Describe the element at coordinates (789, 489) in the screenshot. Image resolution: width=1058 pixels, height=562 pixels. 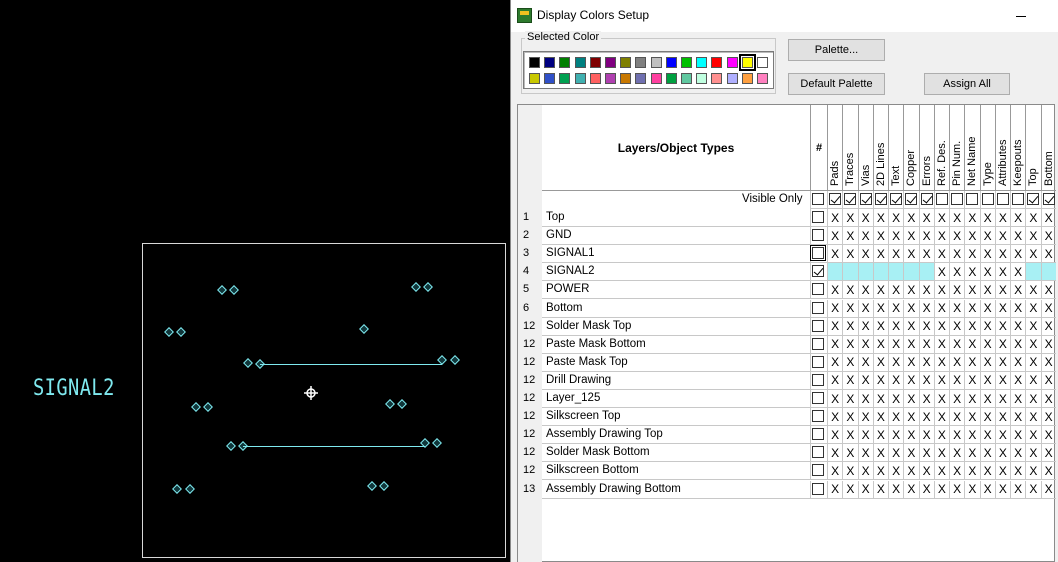
I see `layer-row: 13 Assembly Drawing Bottom X X X X X X X X X X X X X X X` at that location.